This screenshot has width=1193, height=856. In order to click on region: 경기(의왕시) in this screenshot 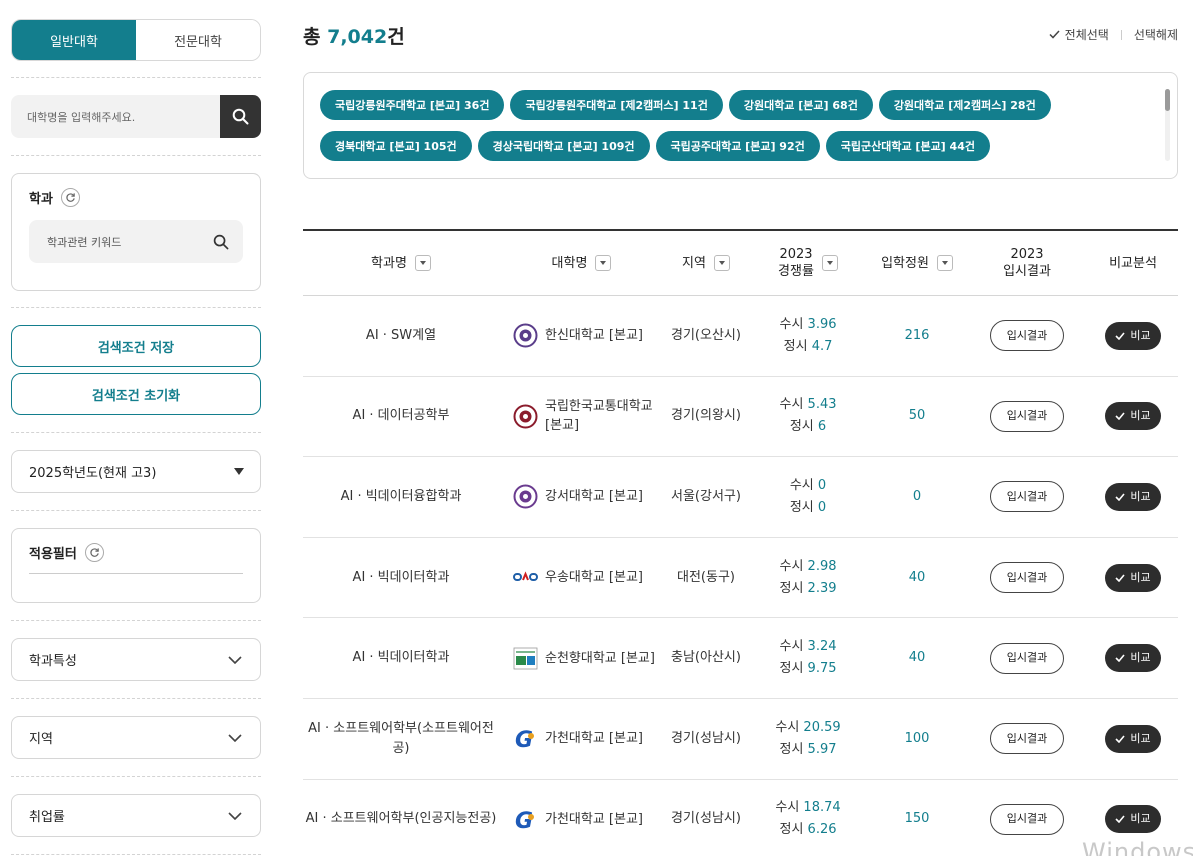, I will do `click(706, 416)`.